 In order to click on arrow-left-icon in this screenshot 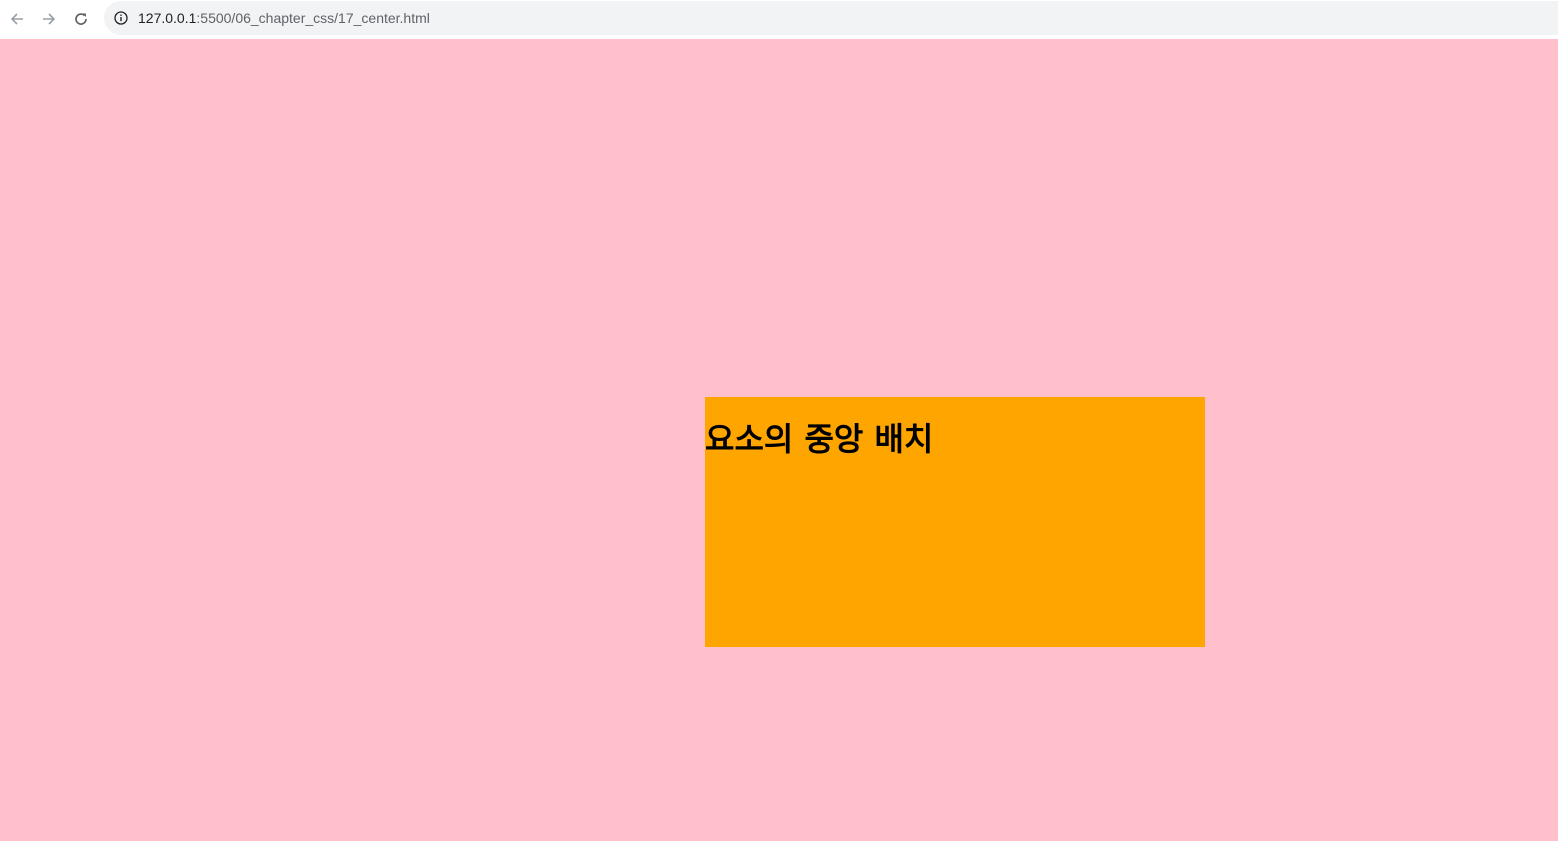, I will do `click(16, 18)`.